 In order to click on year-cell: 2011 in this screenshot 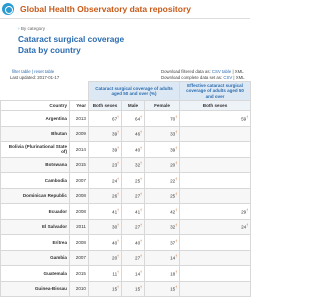, I will do `click(79, 226)`.